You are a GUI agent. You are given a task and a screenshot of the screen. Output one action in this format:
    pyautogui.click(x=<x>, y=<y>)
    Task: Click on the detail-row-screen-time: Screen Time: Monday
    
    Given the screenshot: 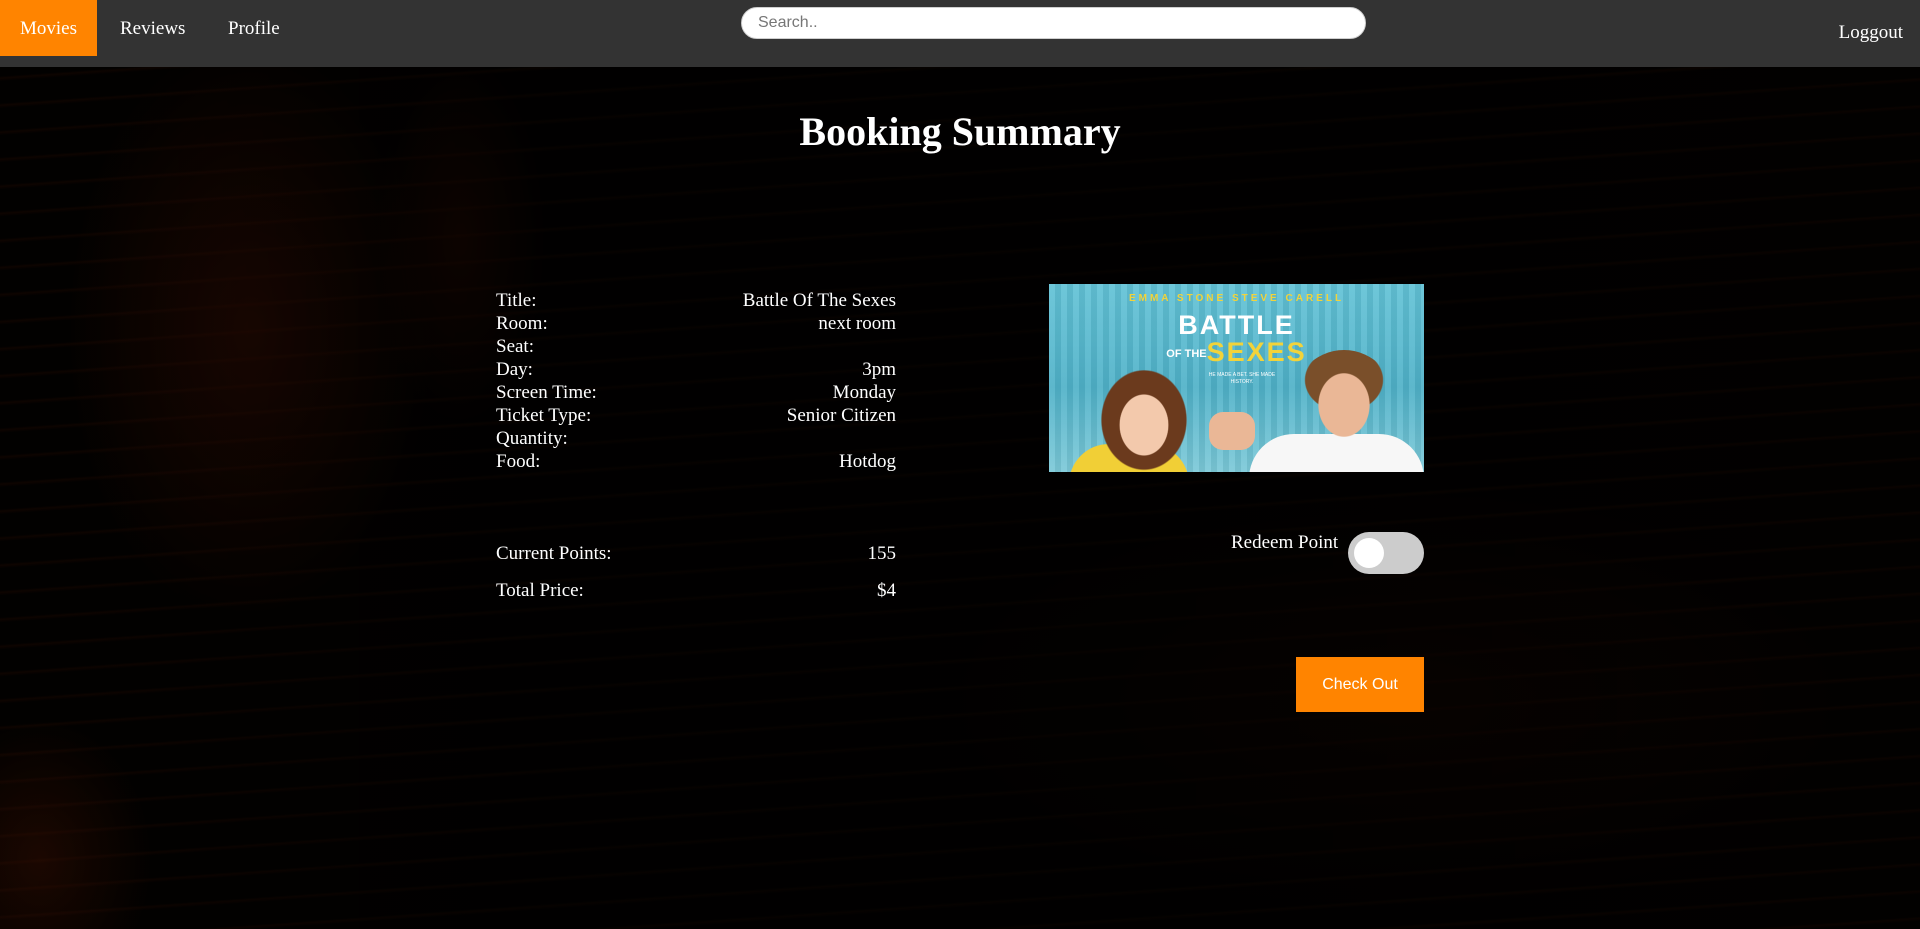 What is the action you would take?
    pyautogui.click(x=696, y=392)
    